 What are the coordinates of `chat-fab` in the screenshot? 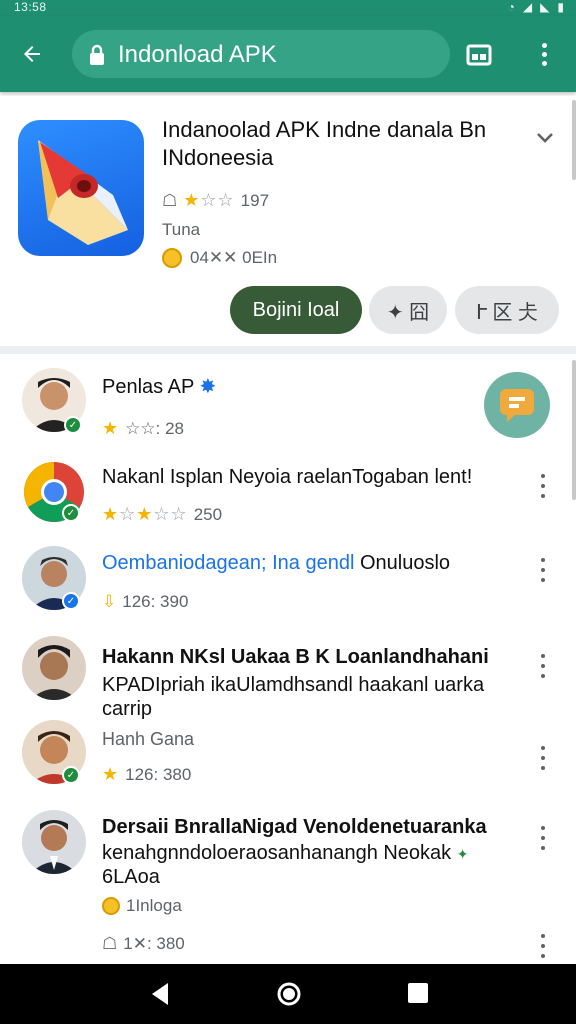 It's located at (517, 405).